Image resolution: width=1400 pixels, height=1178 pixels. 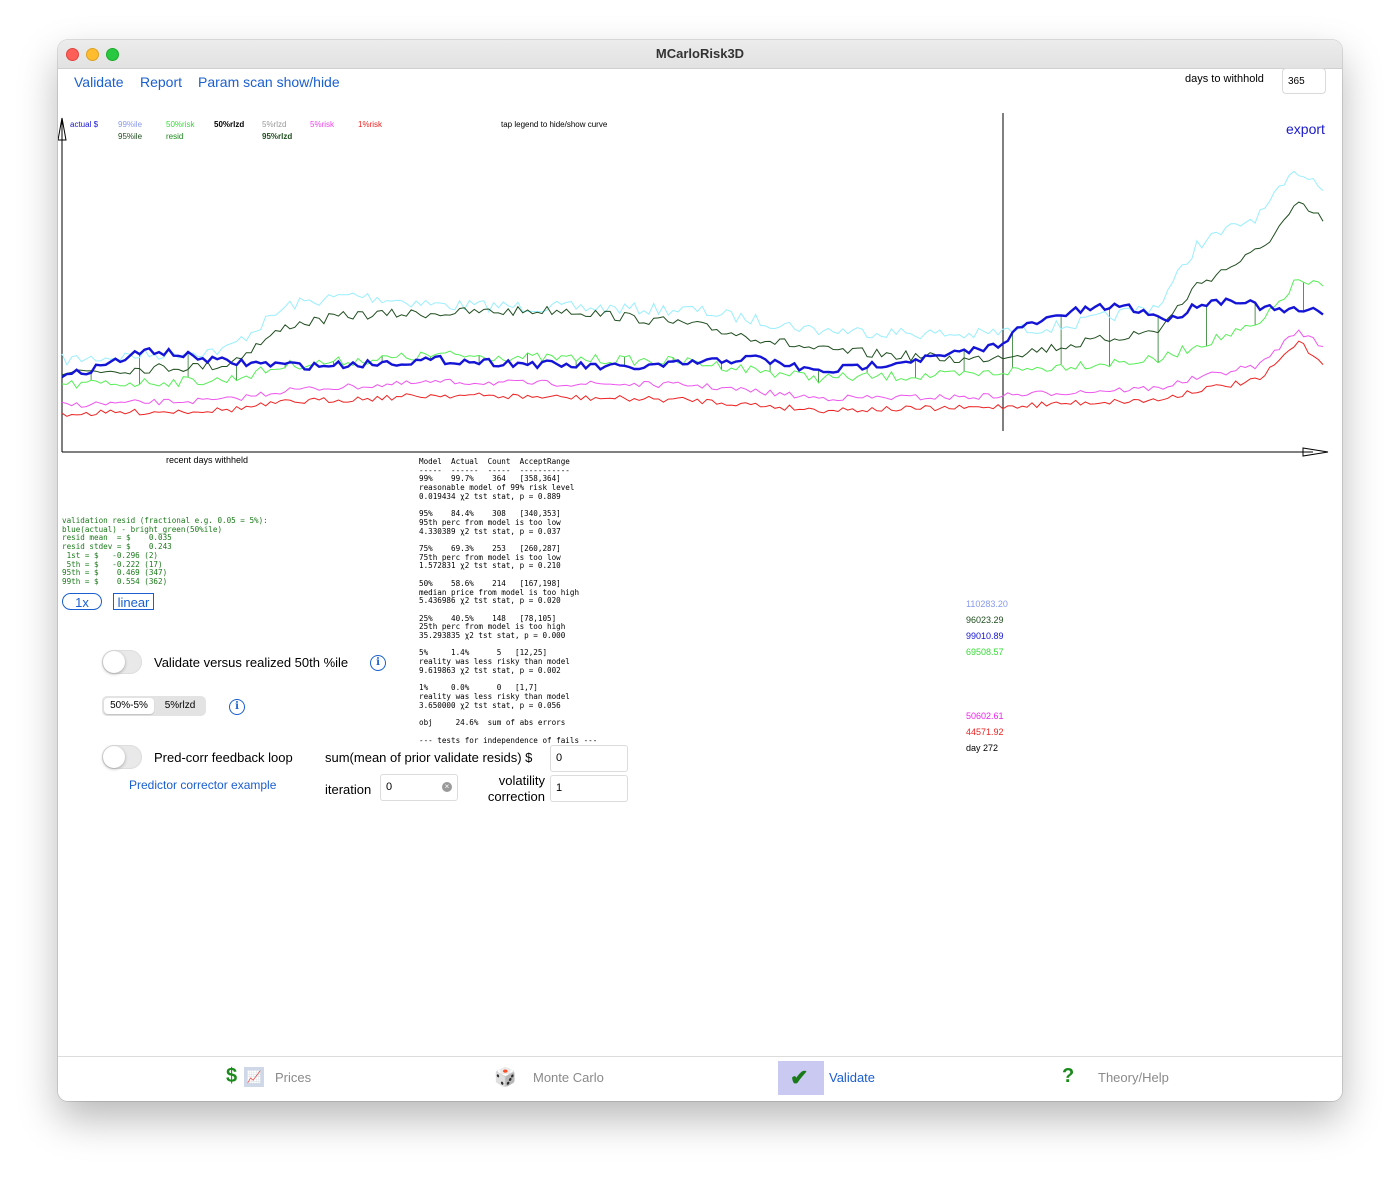 I want to click on legend-actual: actual $, so click(x=84, y=124).